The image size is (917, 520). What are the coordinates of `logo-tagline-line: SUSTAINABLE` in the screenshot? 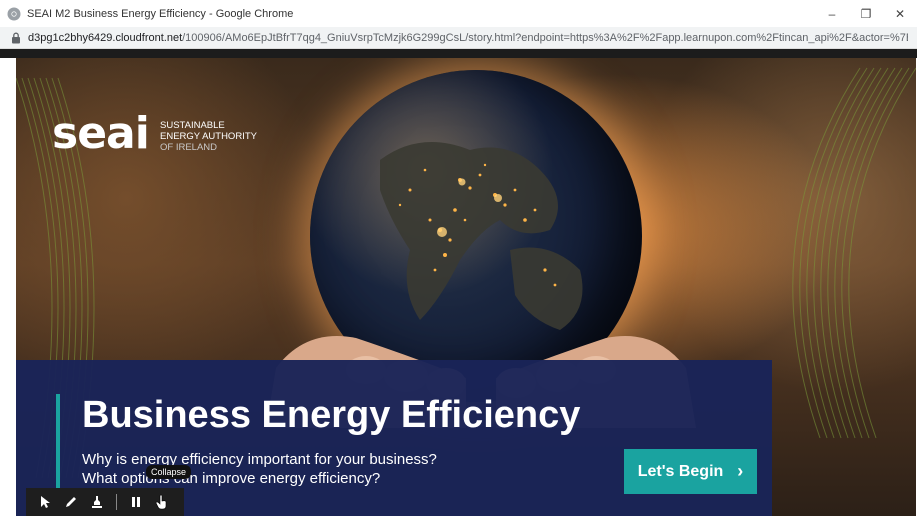 It's located at (192, 125).